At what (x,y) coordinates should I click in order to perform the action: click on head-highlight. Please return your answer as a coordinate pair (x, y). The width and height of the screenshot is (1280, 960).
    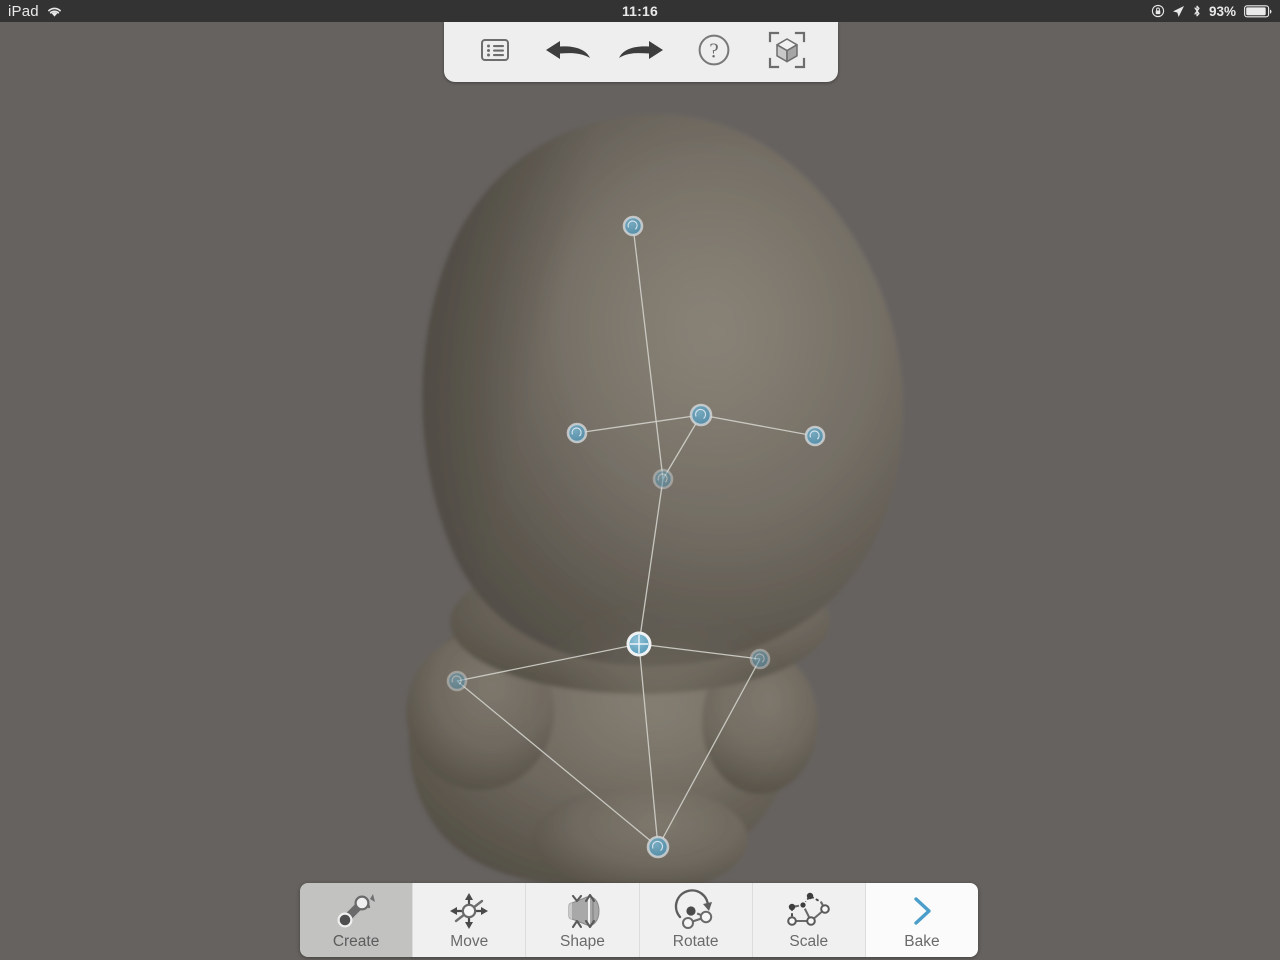
    Looking at the image, I should click on (700, 322).